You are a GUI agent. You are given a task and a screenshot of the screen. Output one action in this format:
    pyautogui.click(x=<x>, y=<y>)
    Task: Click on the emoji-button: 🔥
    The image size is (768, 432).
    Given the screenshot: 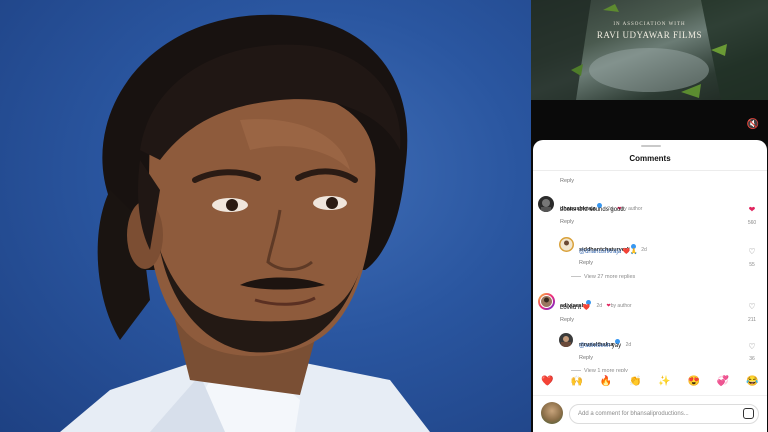 What is the action you would take?
    pyautogui.click(x=606, y=381)
    